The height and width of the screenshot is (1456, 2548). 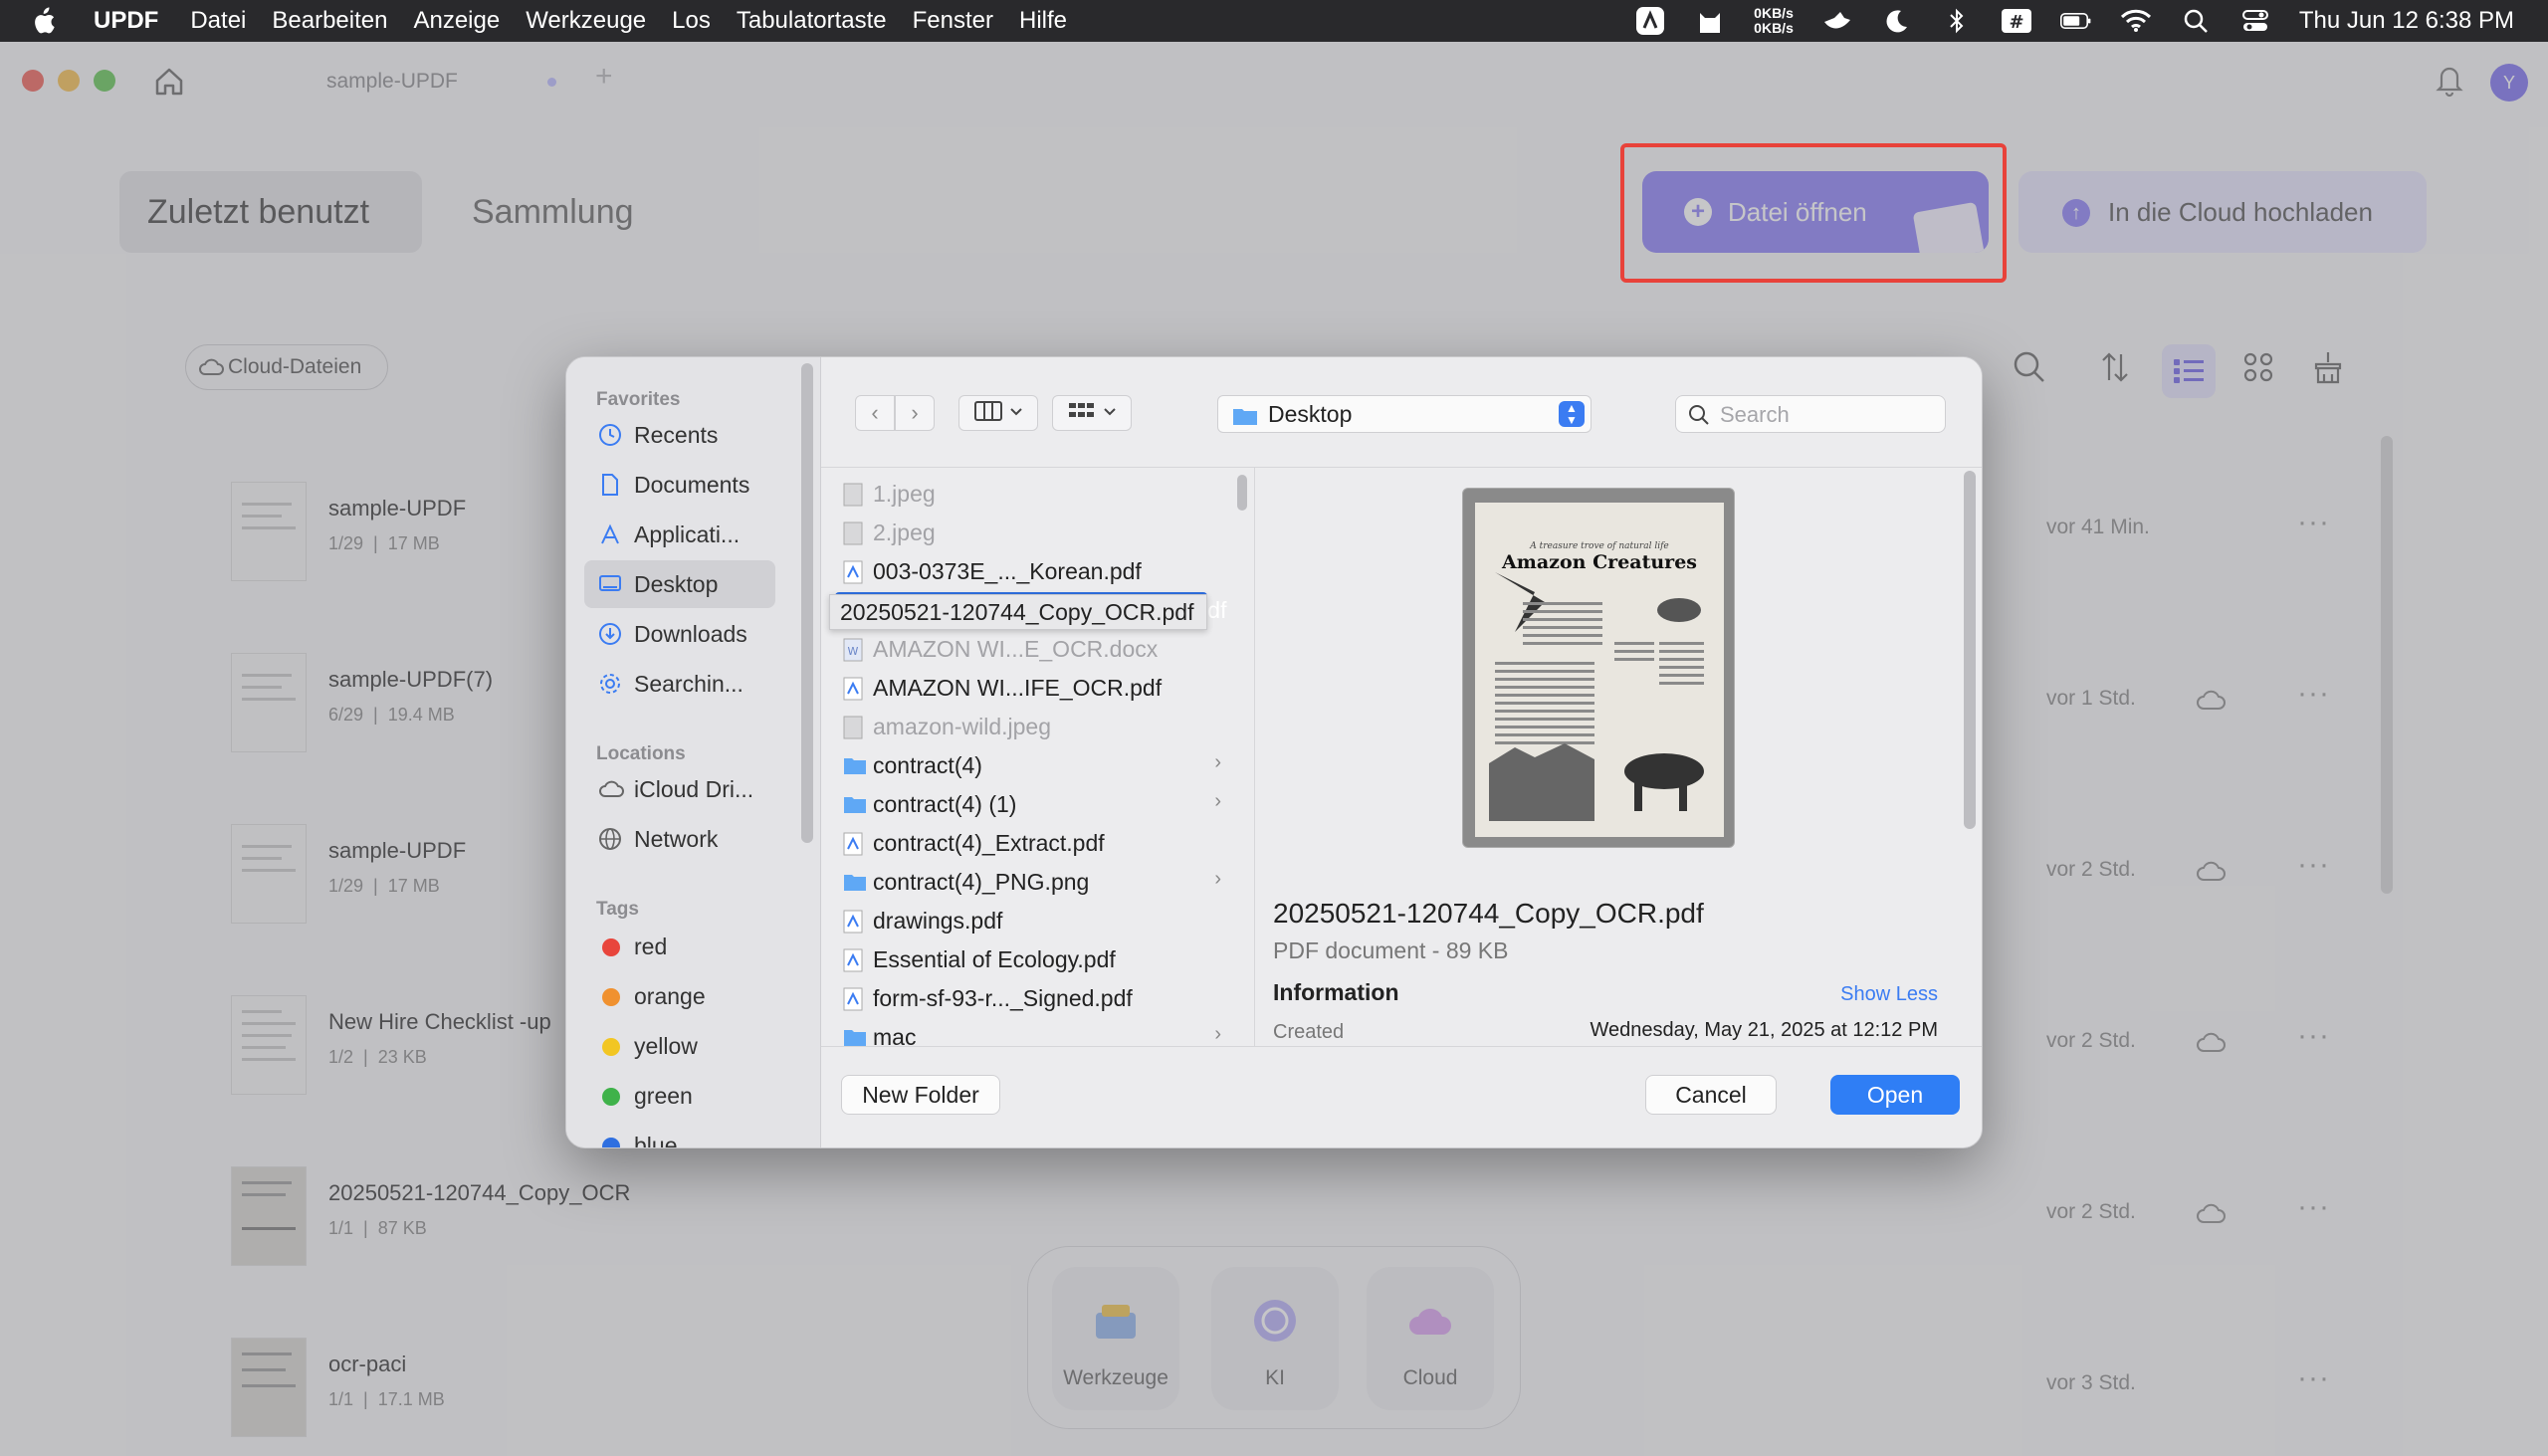 What do you see at coordinates (679, 839) in the screenshot?
I see `sidebar-item-network: Network` at bounding box center [679, 839].